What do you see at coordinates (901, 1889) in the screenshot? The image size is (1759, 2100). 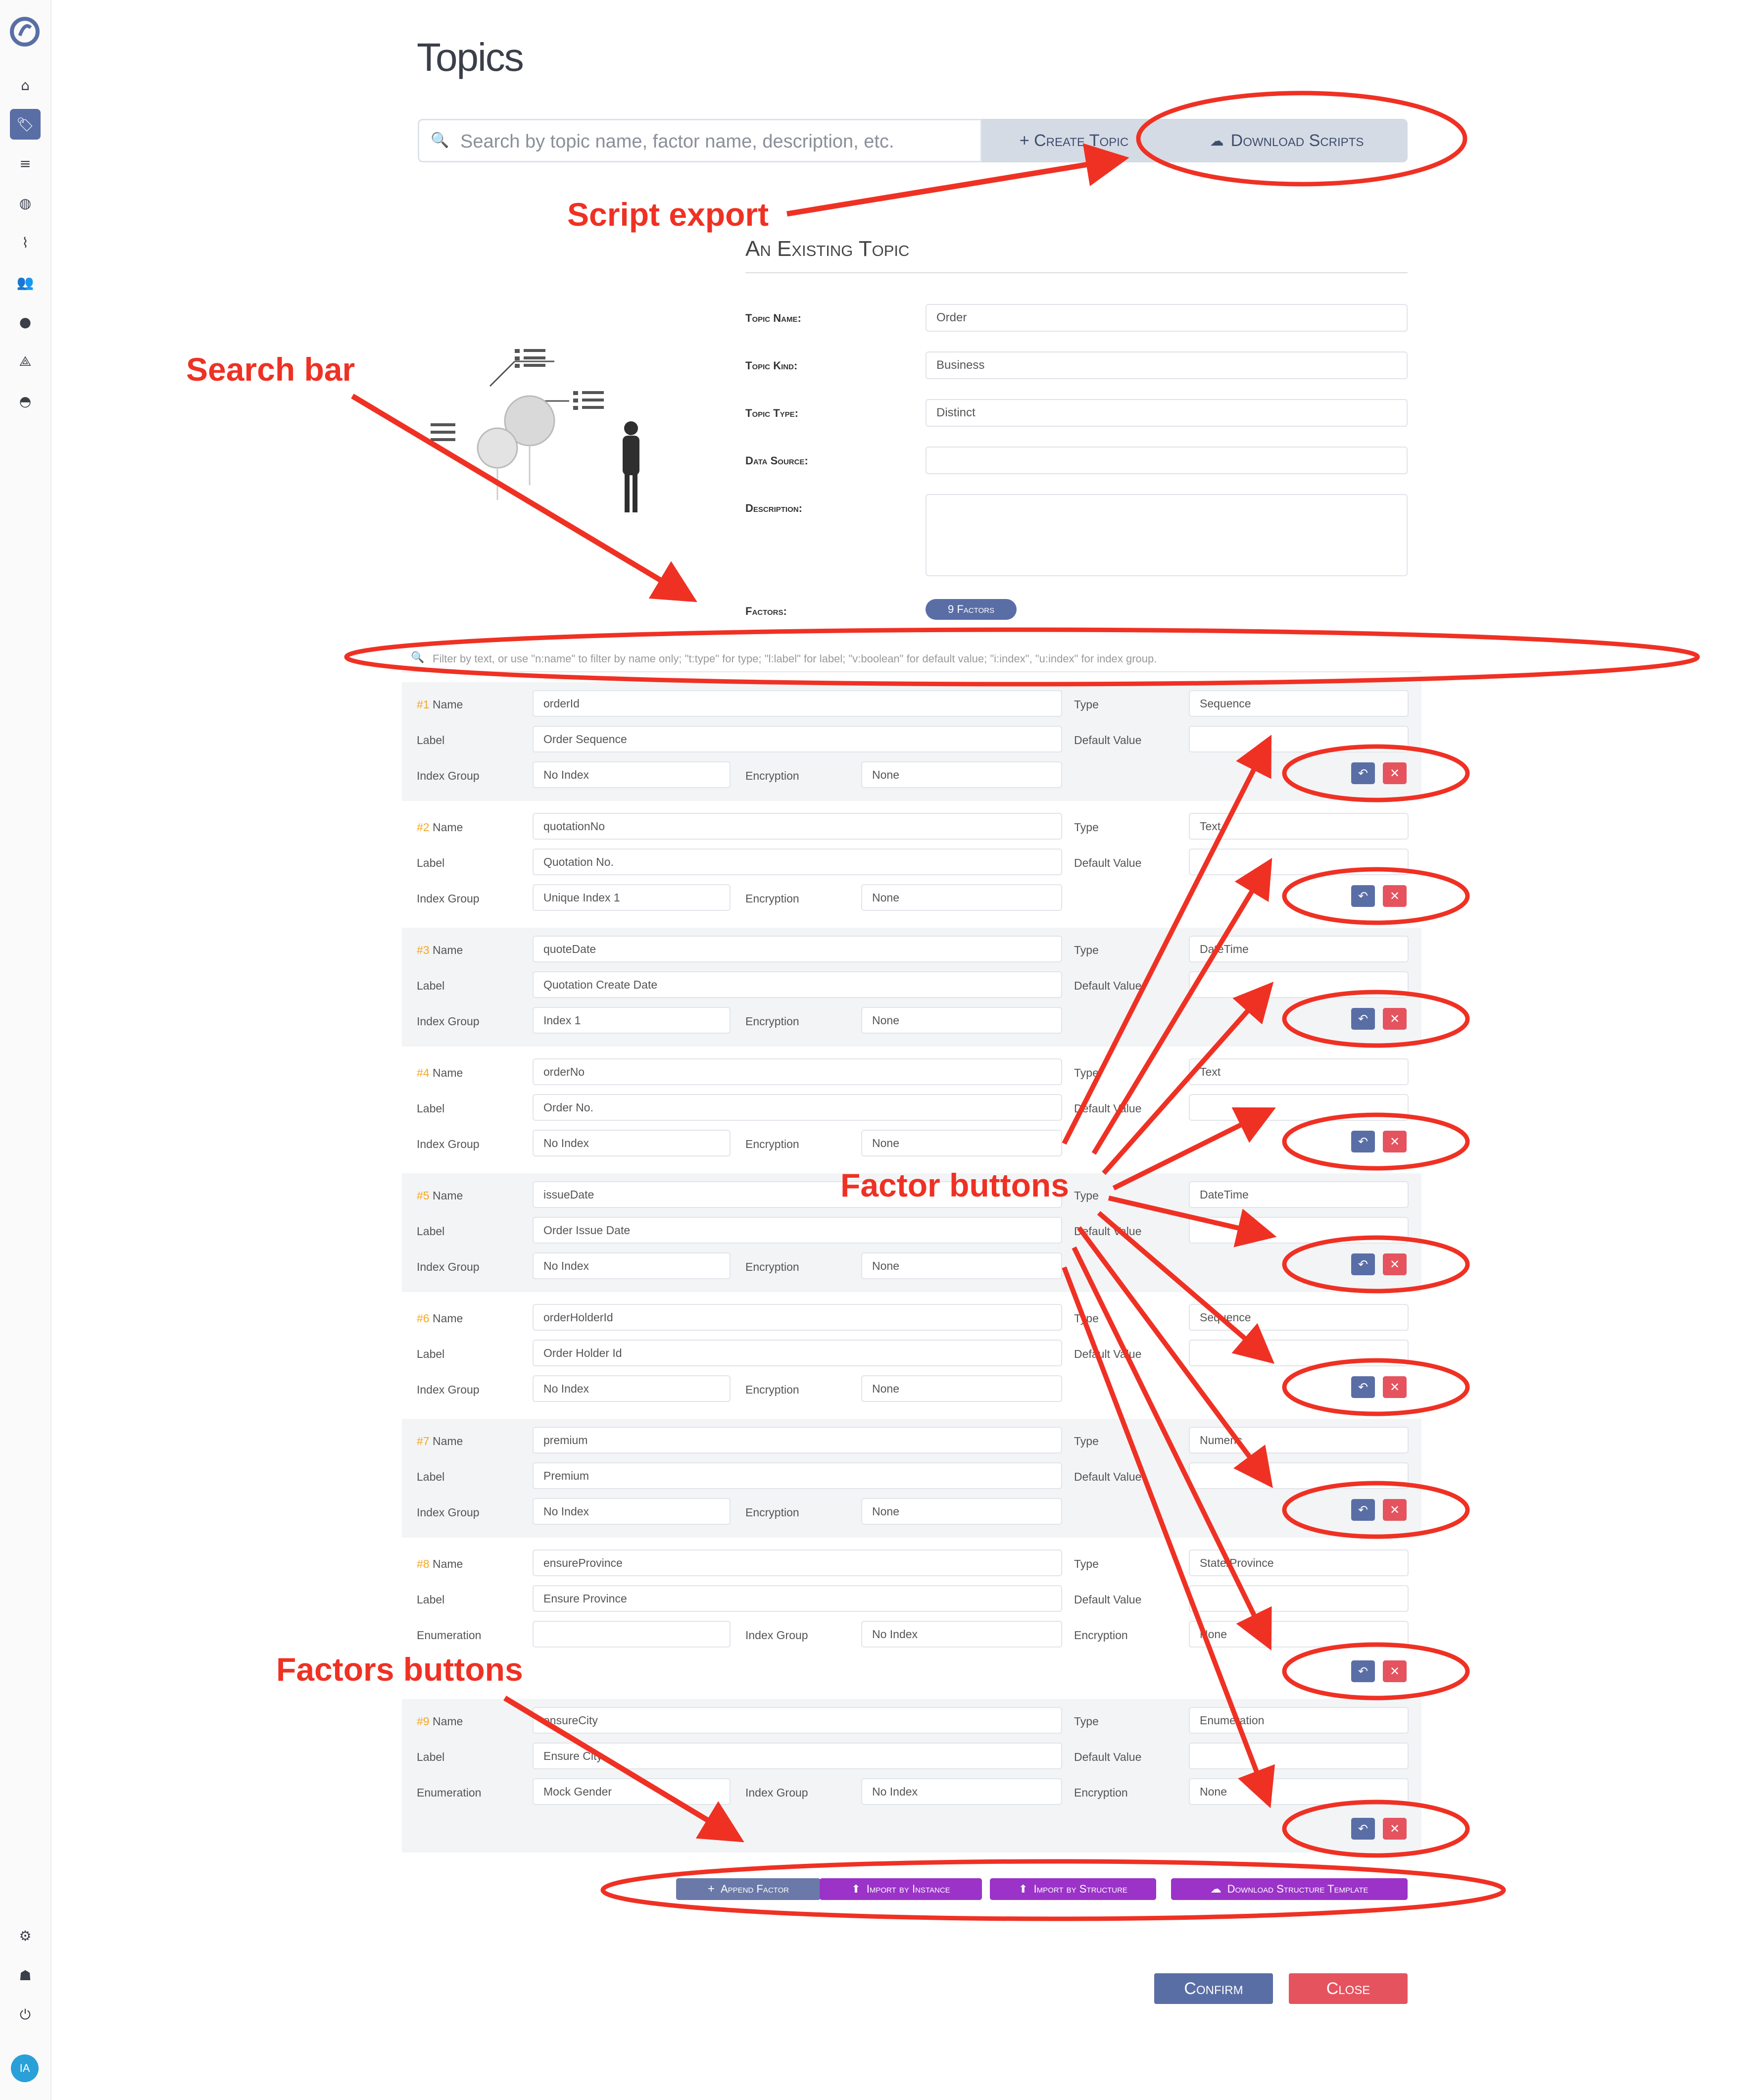 I see `import-by-instance-button: ⬆ Import by Instance` at bounding box center [901, 1889].